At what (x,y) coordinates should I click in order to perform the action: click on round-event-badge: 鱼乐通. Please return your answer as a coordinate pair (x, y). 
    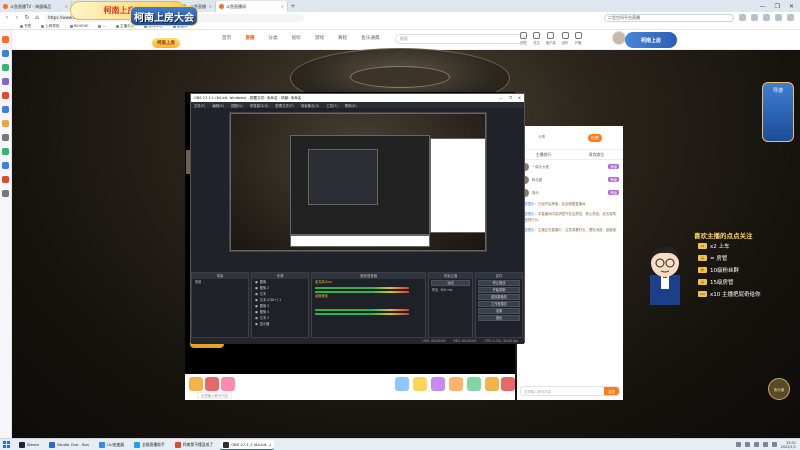
    Looking at the image, I should click on (779, 389).